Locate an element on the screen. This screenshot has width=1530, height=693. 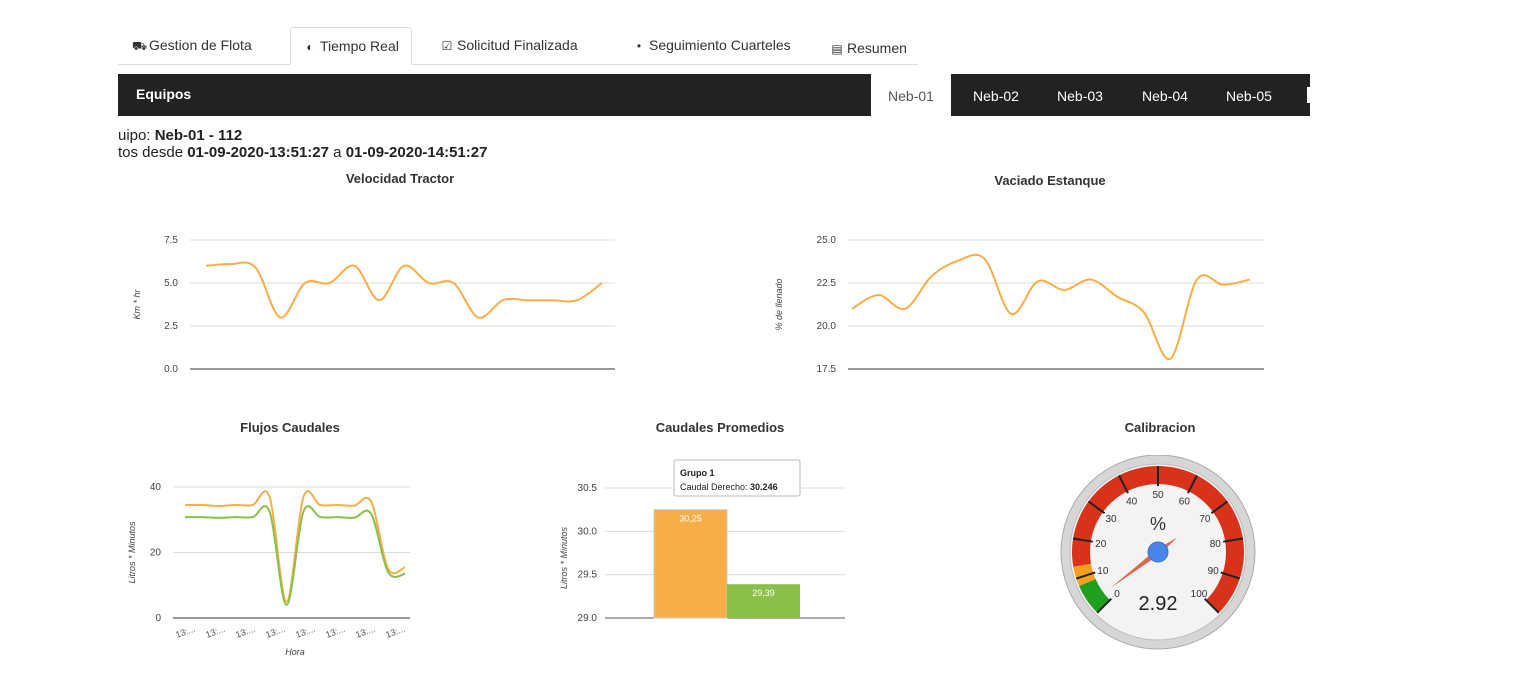
tab-label: Resumen is located at coordinates (877, 48).